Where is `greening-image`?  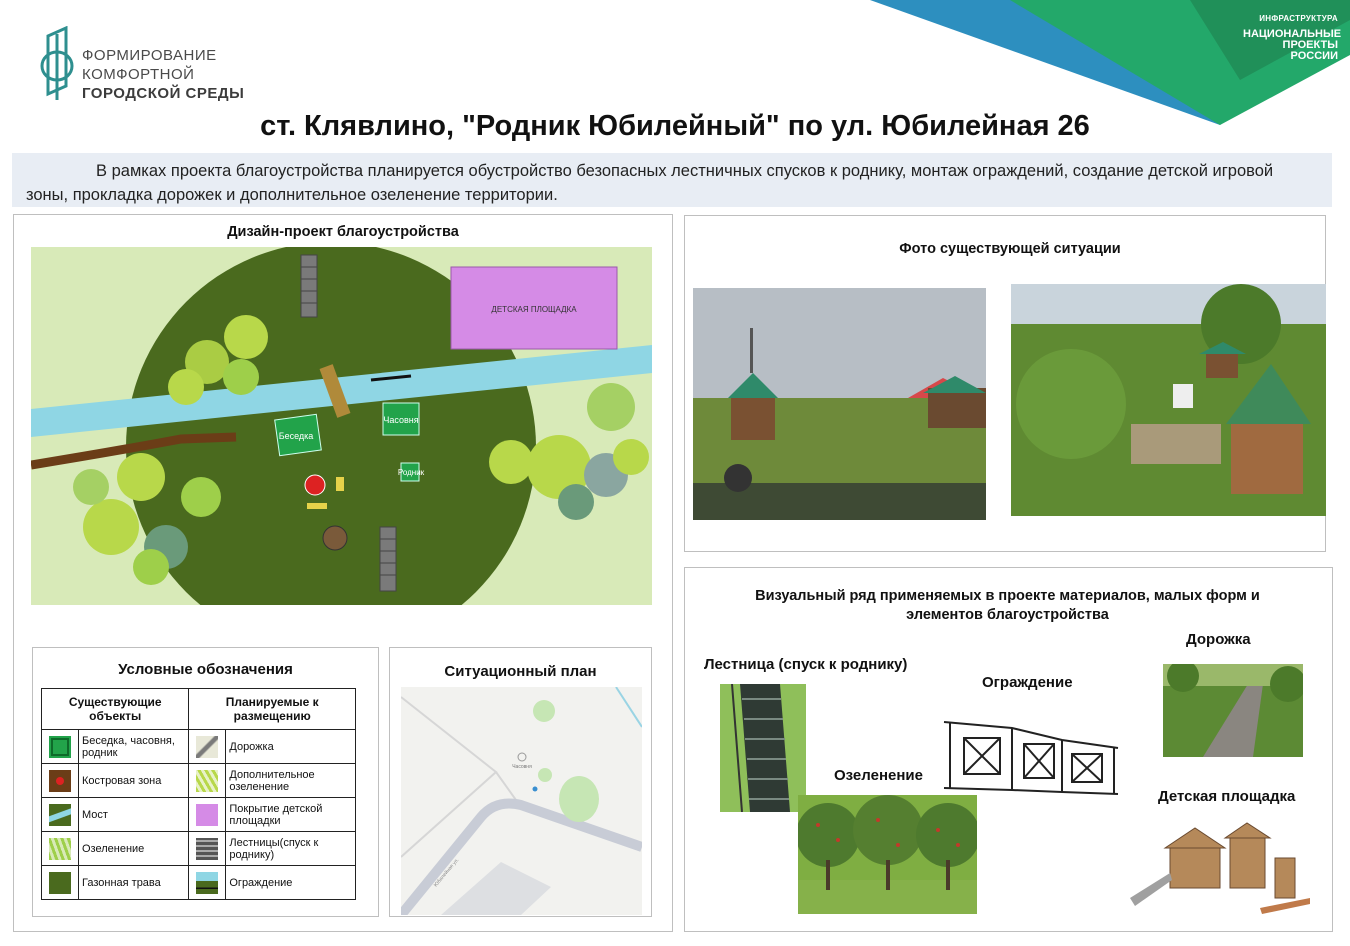 greening-image is located at coordinates (887, 854).